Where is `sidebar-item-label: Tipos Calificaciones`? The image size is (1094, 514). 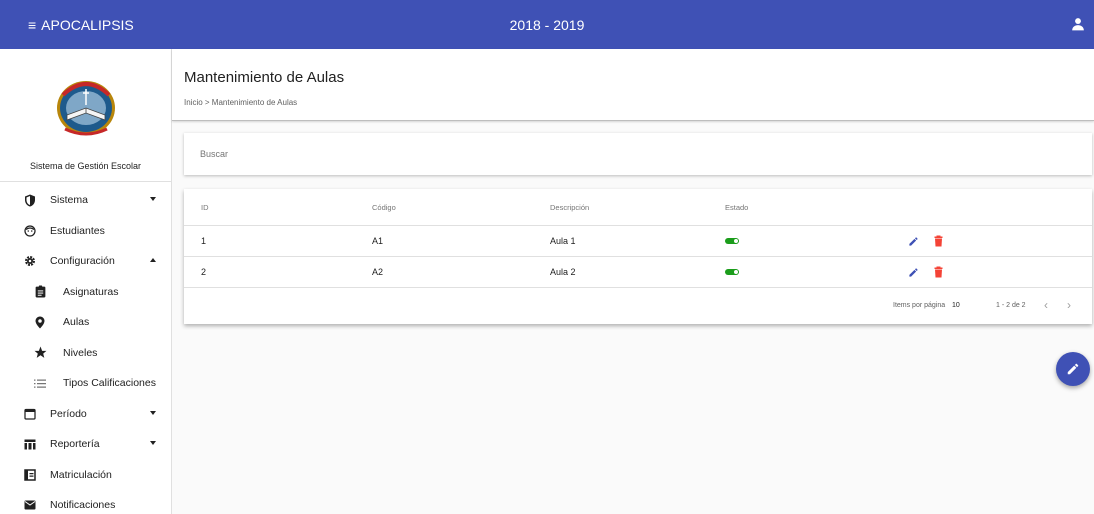
sidebar-item-label: Tipos Calificaciones is located at coordinates (109, 383).